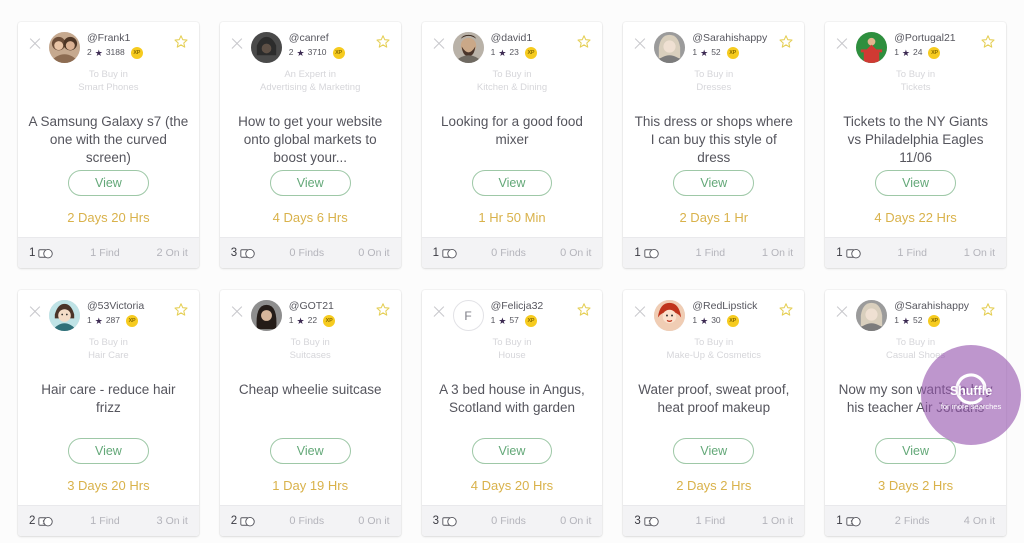 This screenshot has width=1024, height=543. I want to click on shuffle-button: Shuffle for more searches, so click(971, 395).